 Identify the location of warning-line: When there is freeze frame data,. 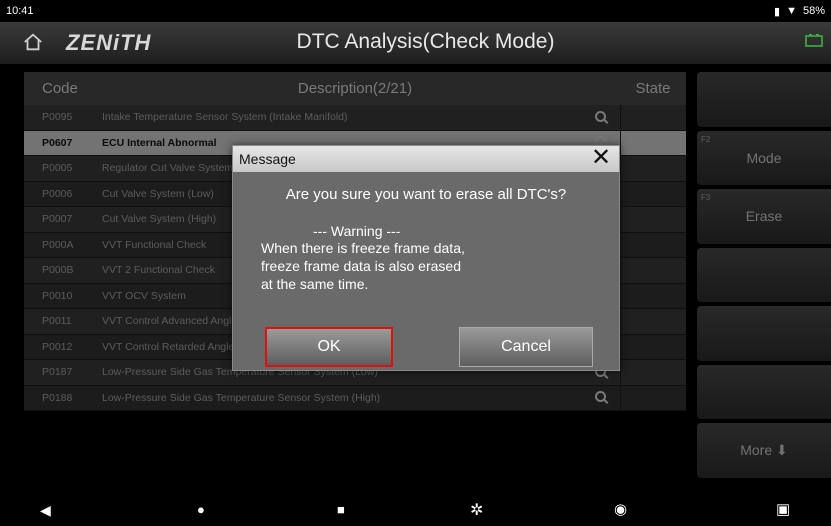
(363, 248).